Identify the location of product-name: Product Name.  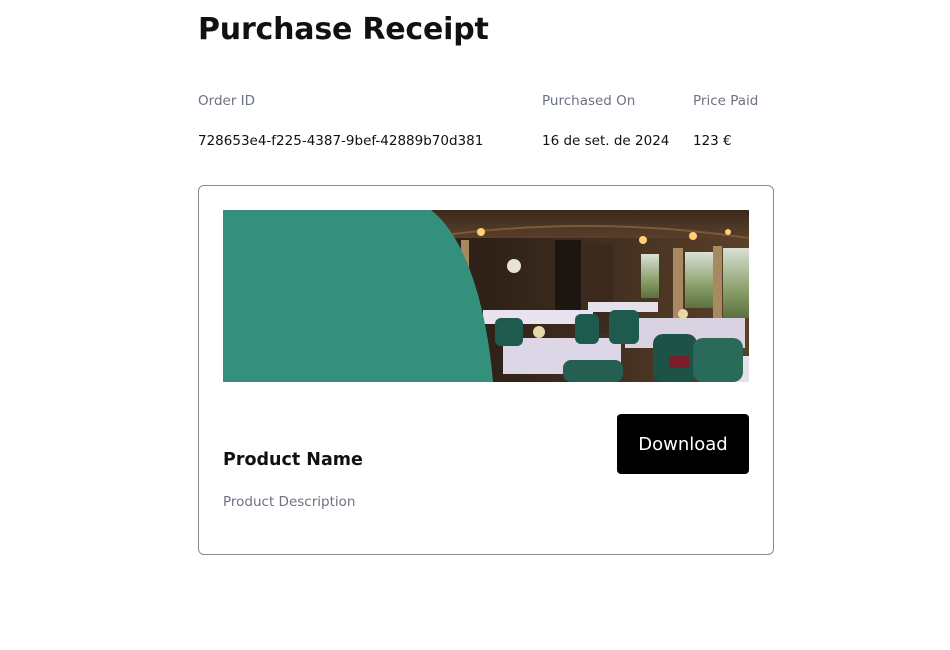
(293, 460).